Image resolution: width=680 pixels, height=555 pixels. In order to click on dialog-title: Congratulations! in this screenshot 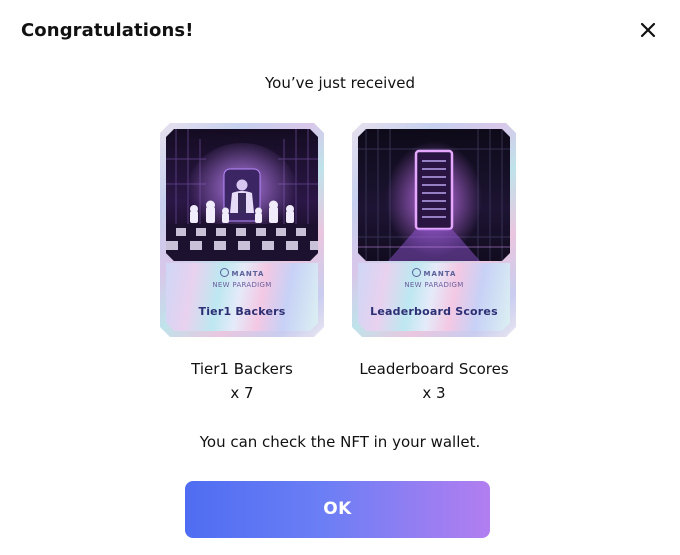, I will do `click(107, 30)`.